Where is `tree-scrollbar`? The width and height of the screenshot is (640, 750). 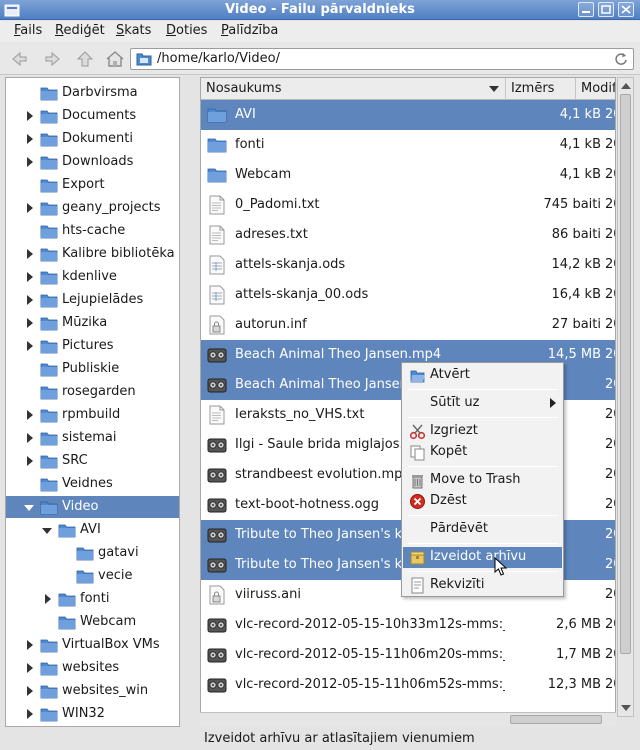 tree-scrollbar is located at coordinates (190, 402).